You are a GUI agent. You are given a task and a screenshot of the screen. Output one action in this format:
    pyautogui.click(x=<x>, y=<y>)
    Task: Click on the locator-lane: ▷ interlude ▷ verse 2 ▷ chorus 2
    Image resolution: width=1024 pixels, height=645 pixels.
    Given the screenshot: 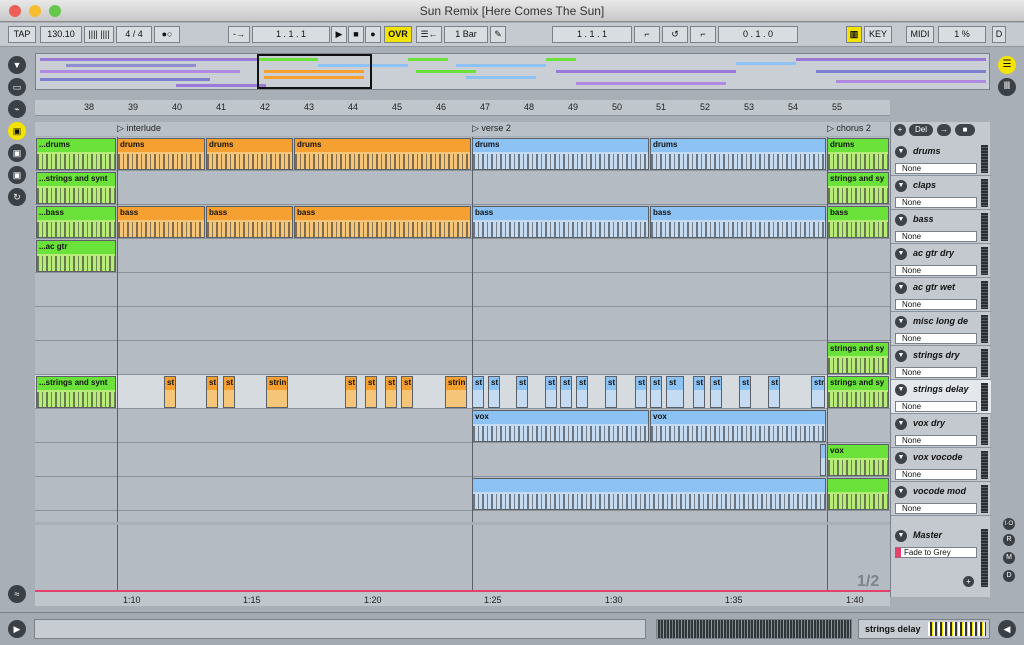 What is the action you would take?
    pyautogui.click(x=462, y=129)
    